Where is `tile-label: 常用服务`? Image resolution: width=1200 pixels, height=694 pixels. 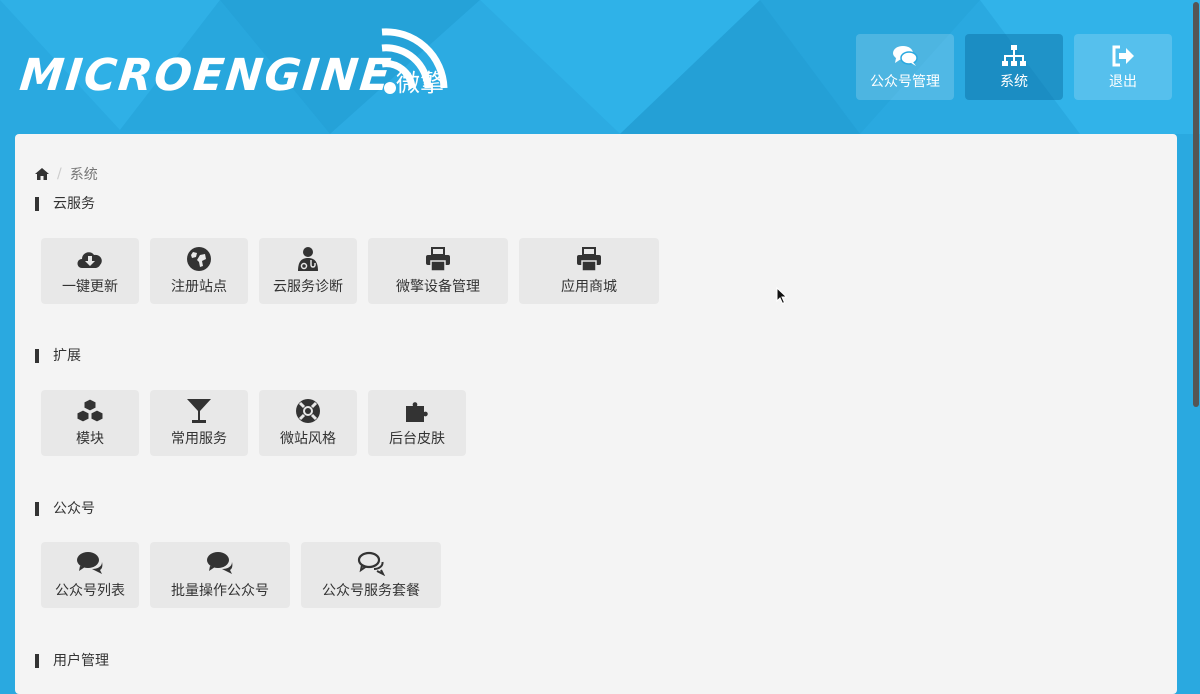 tile-label: 常用服务 is located at coordinates (199, 439).